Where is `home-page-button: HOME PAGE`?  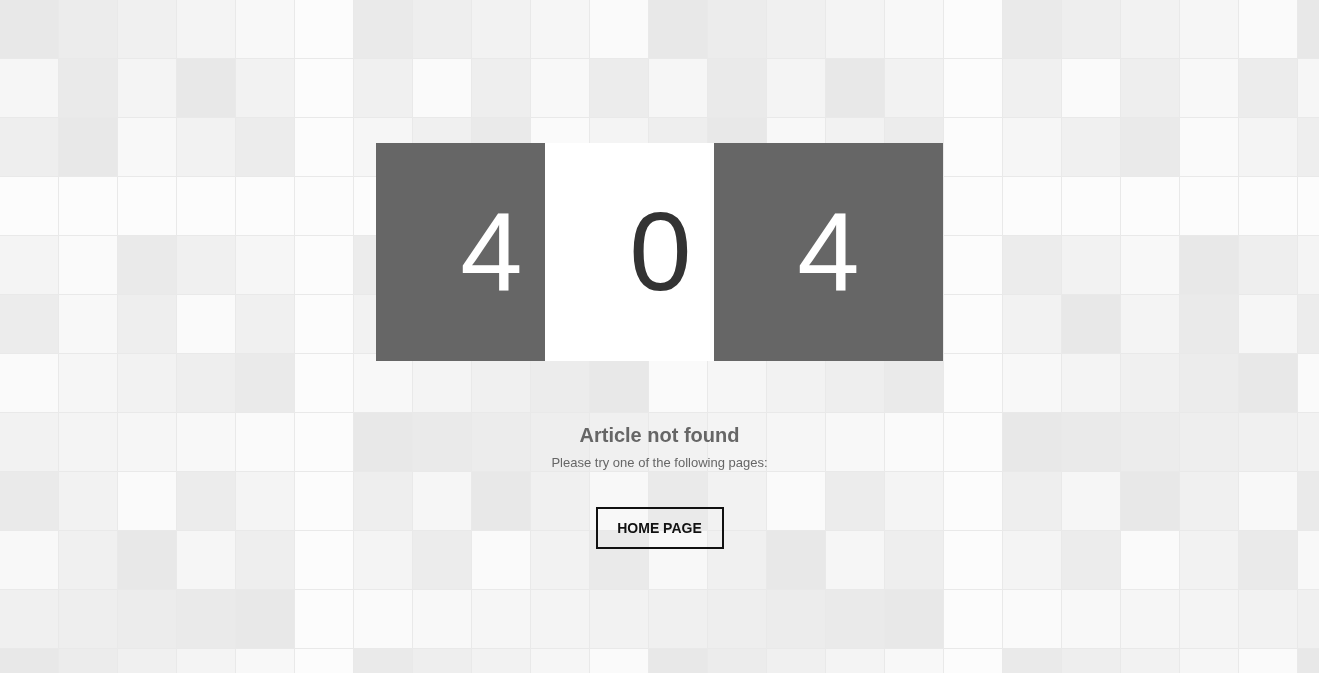
home-page-button: HOME PAGE is located at coordinates (659, 528).